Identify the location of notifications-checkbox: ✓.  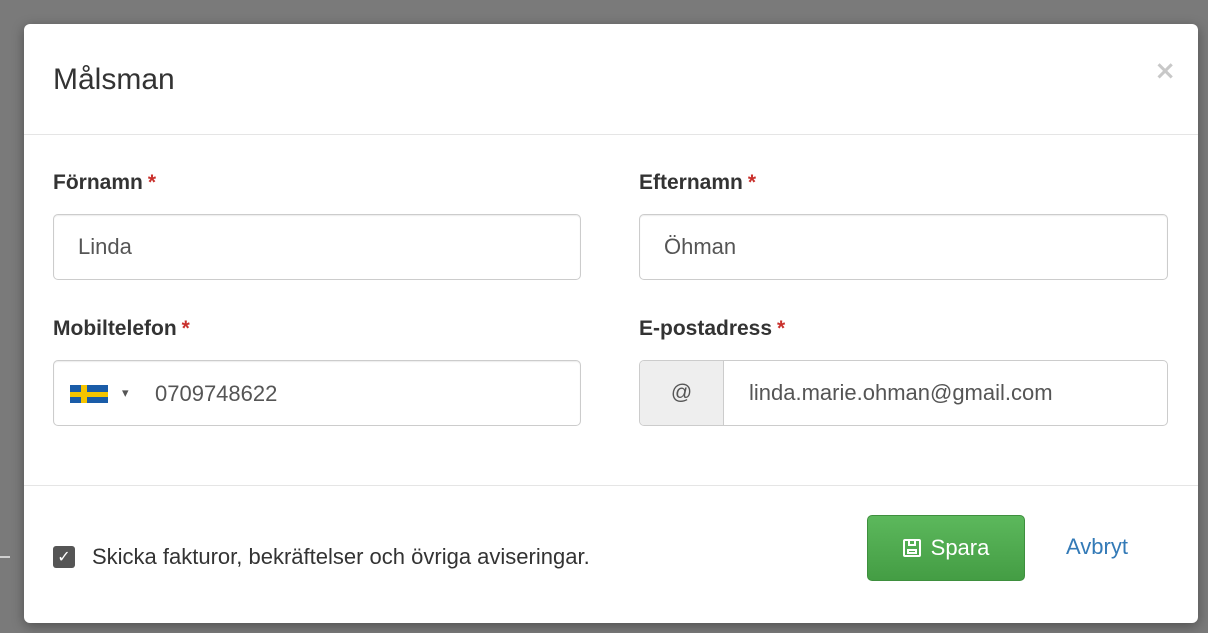
(64, 557).